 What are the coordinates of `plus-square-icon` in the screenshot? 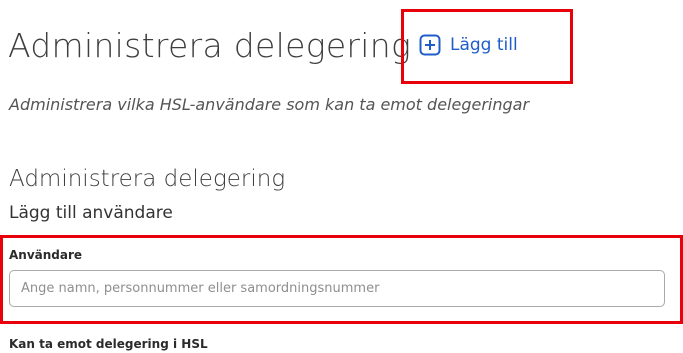 It's located at (430, 45).